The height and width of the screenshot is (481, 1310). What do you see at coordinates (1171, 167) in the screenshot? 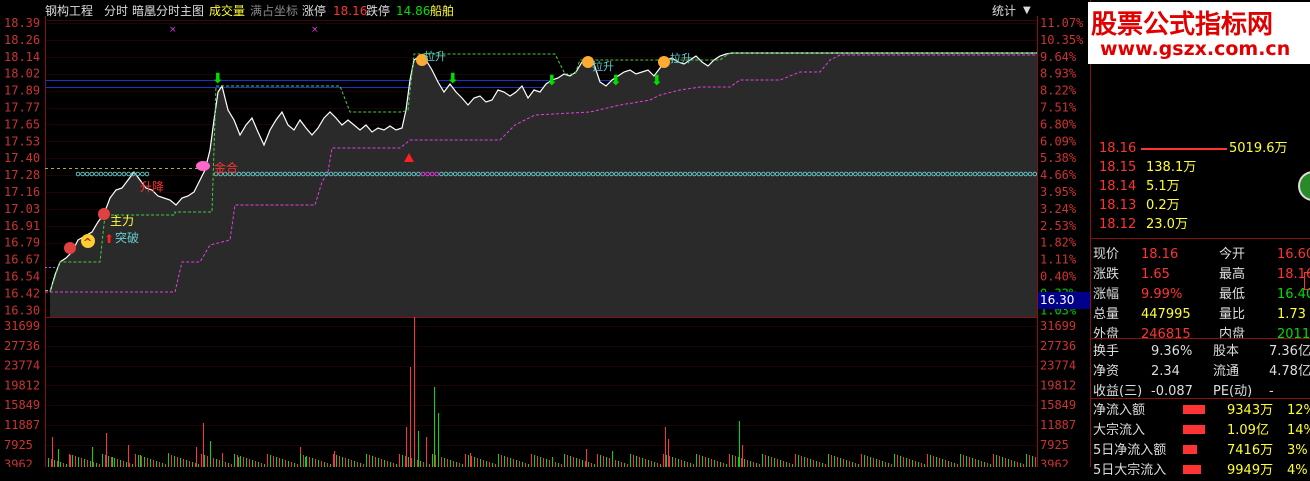
I see `bid-volume: 138.1万` at bounding box center [1171, 167].